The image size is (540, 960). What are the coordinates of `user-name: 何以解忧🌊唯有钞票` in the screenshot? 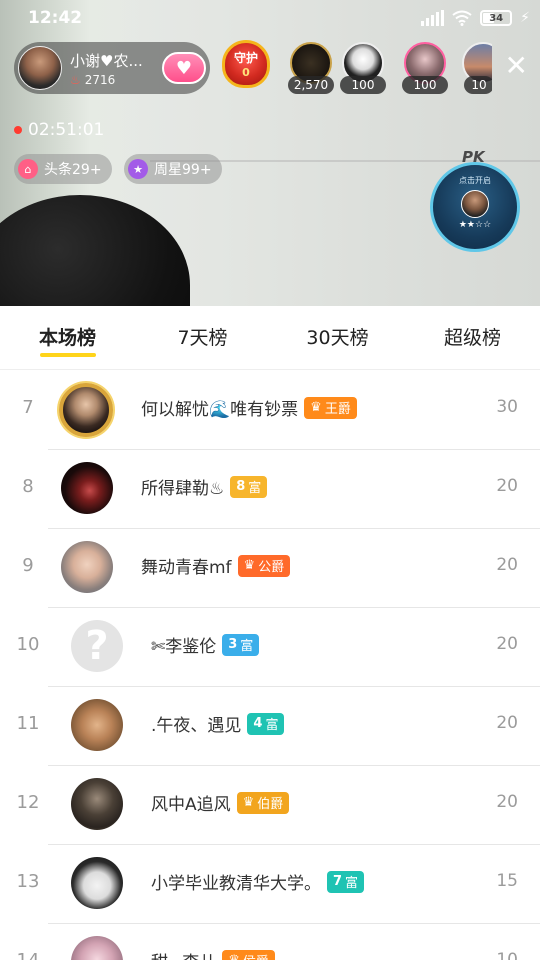 It's located at (220, 410).